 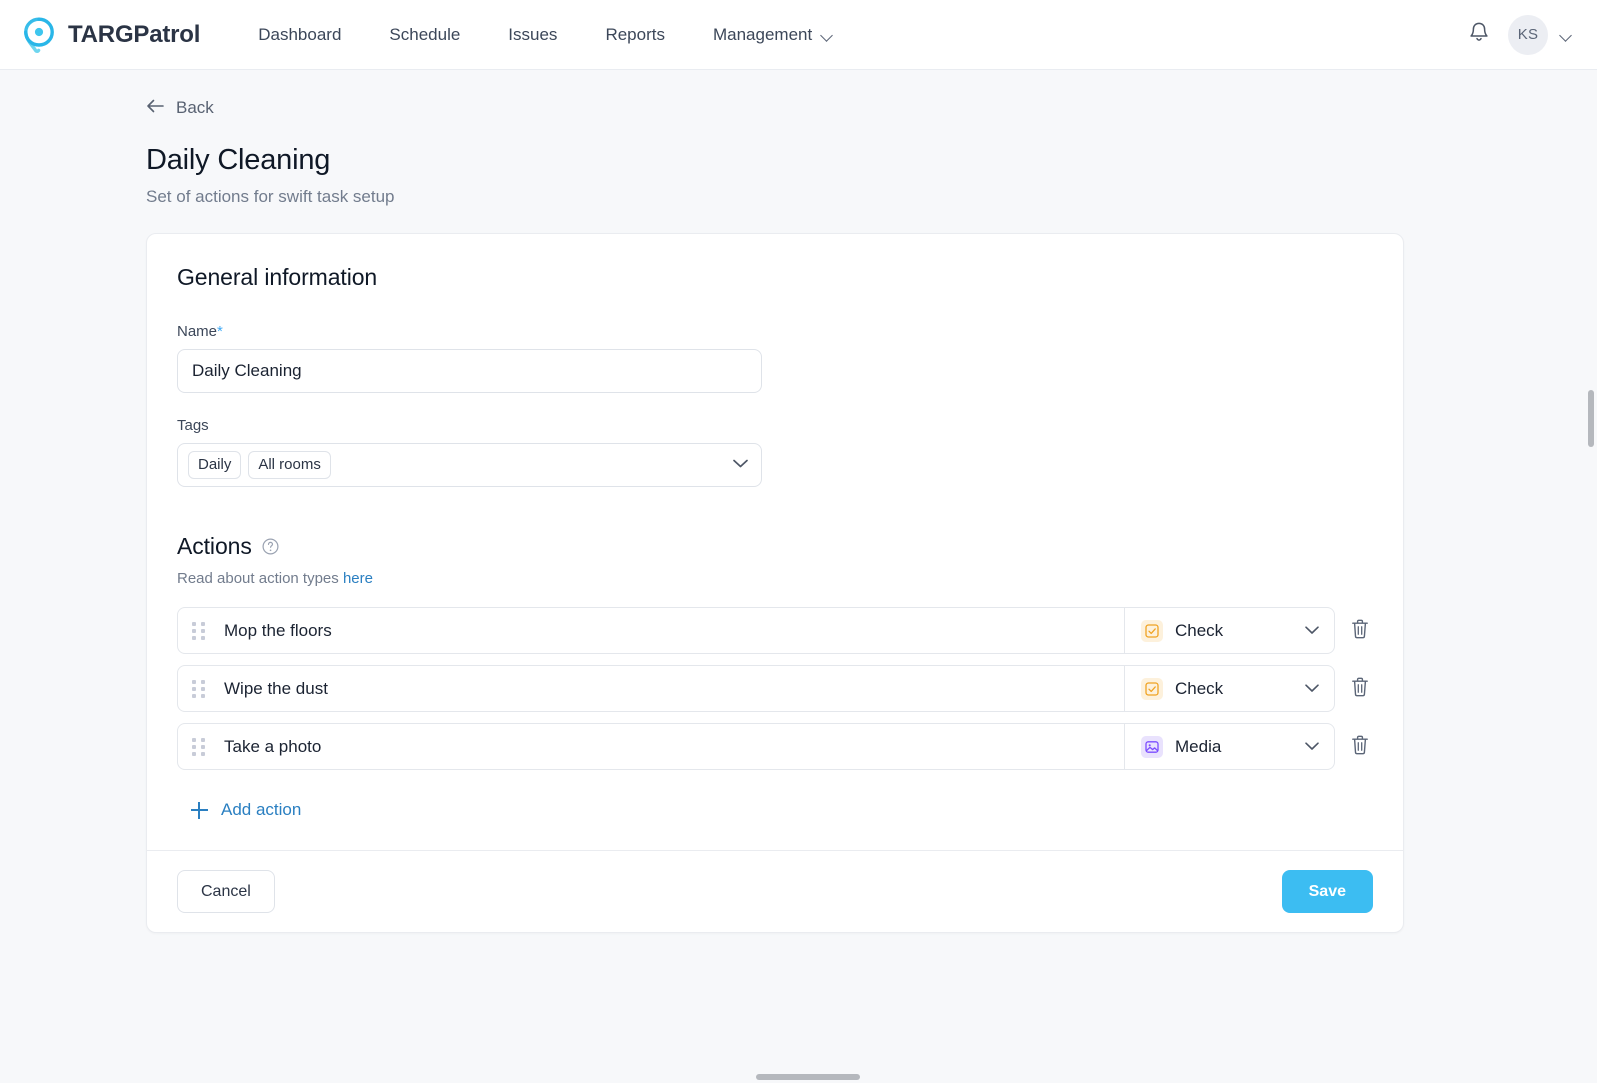 I want to click on page-subtitle: Set of actions for swift task setup, so click(x=270, y=196).